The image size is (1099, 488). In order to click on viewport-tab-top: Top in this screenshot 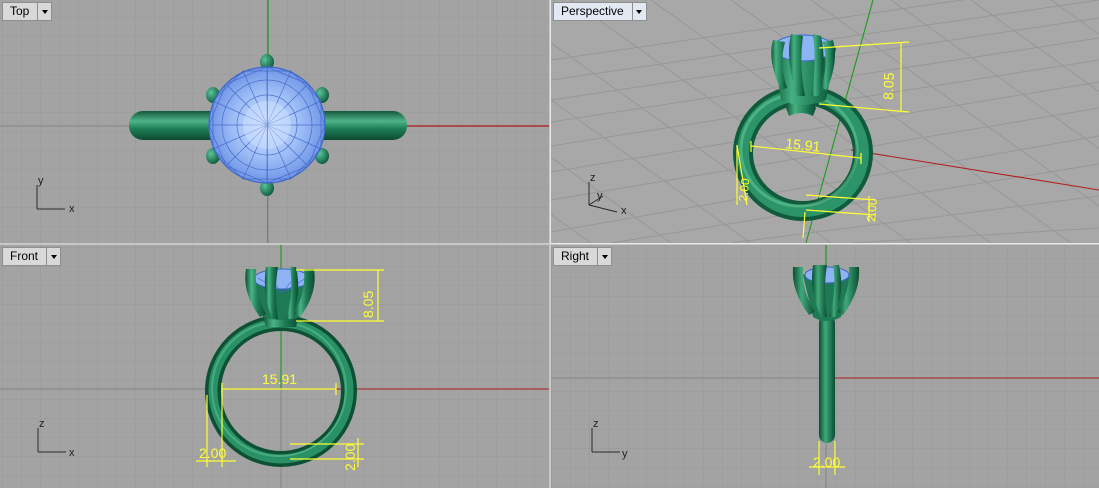, I will do `click(27, 11)`.